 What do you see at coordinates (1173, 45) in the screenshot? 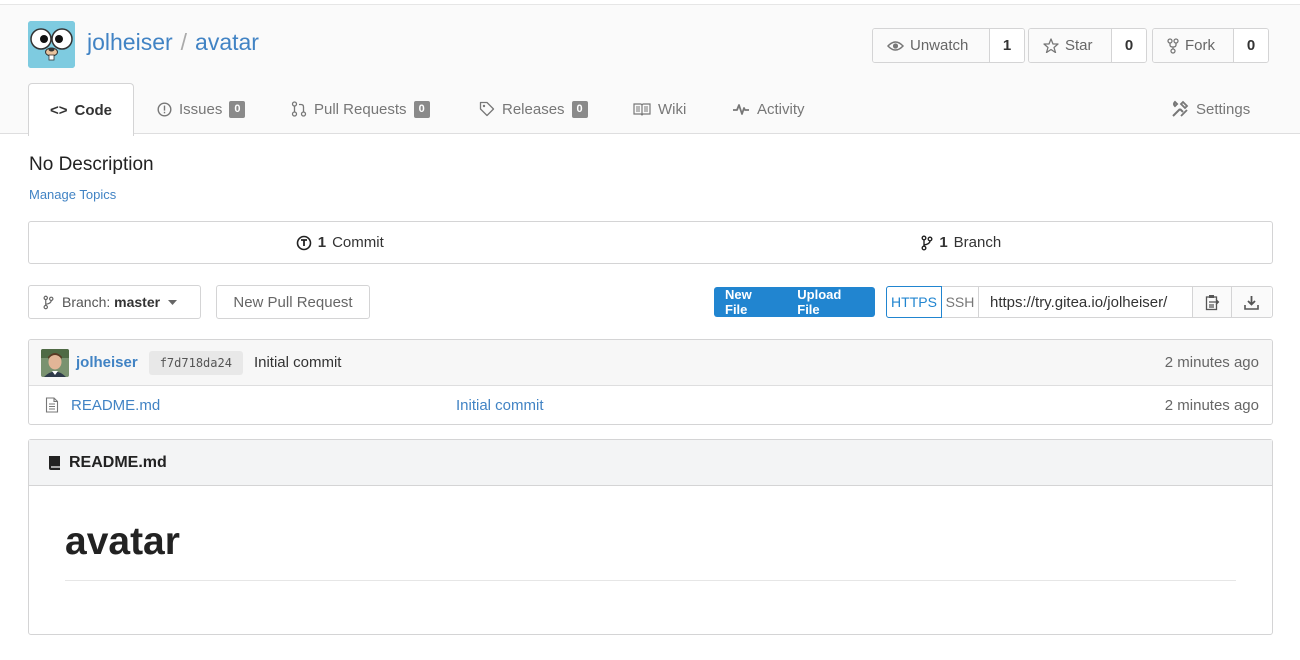
I see `fork-icon` at bounding box center [1173, 45].